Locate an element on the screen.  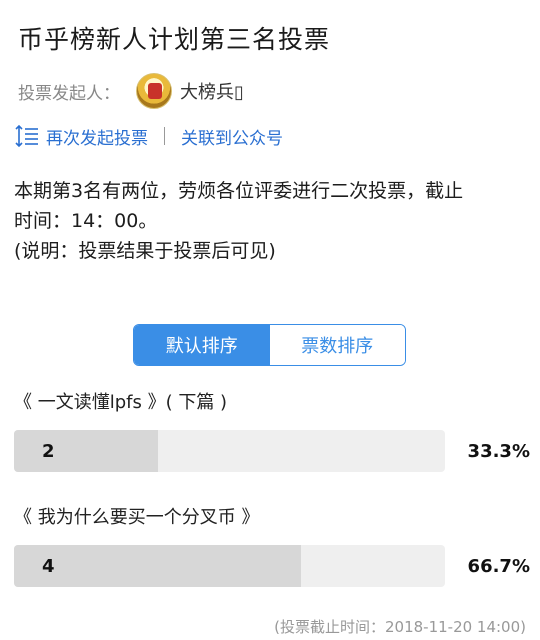
vote-count: 2 is located at coordinates (48, 451).